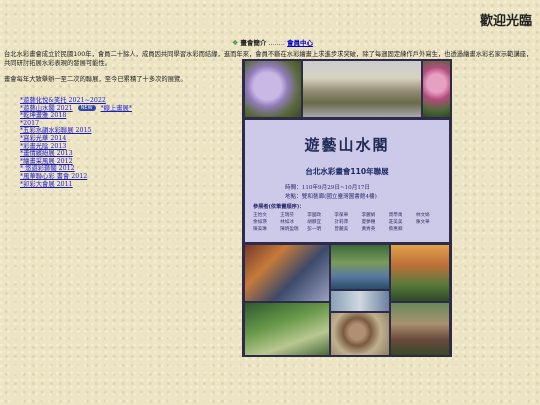 The width and height of the screenshot is (540, 405). Describe the element at coordinates (76, 116) in the screenshot. I see `exhibition-link: *乾坤畫雅 2018` at that location.